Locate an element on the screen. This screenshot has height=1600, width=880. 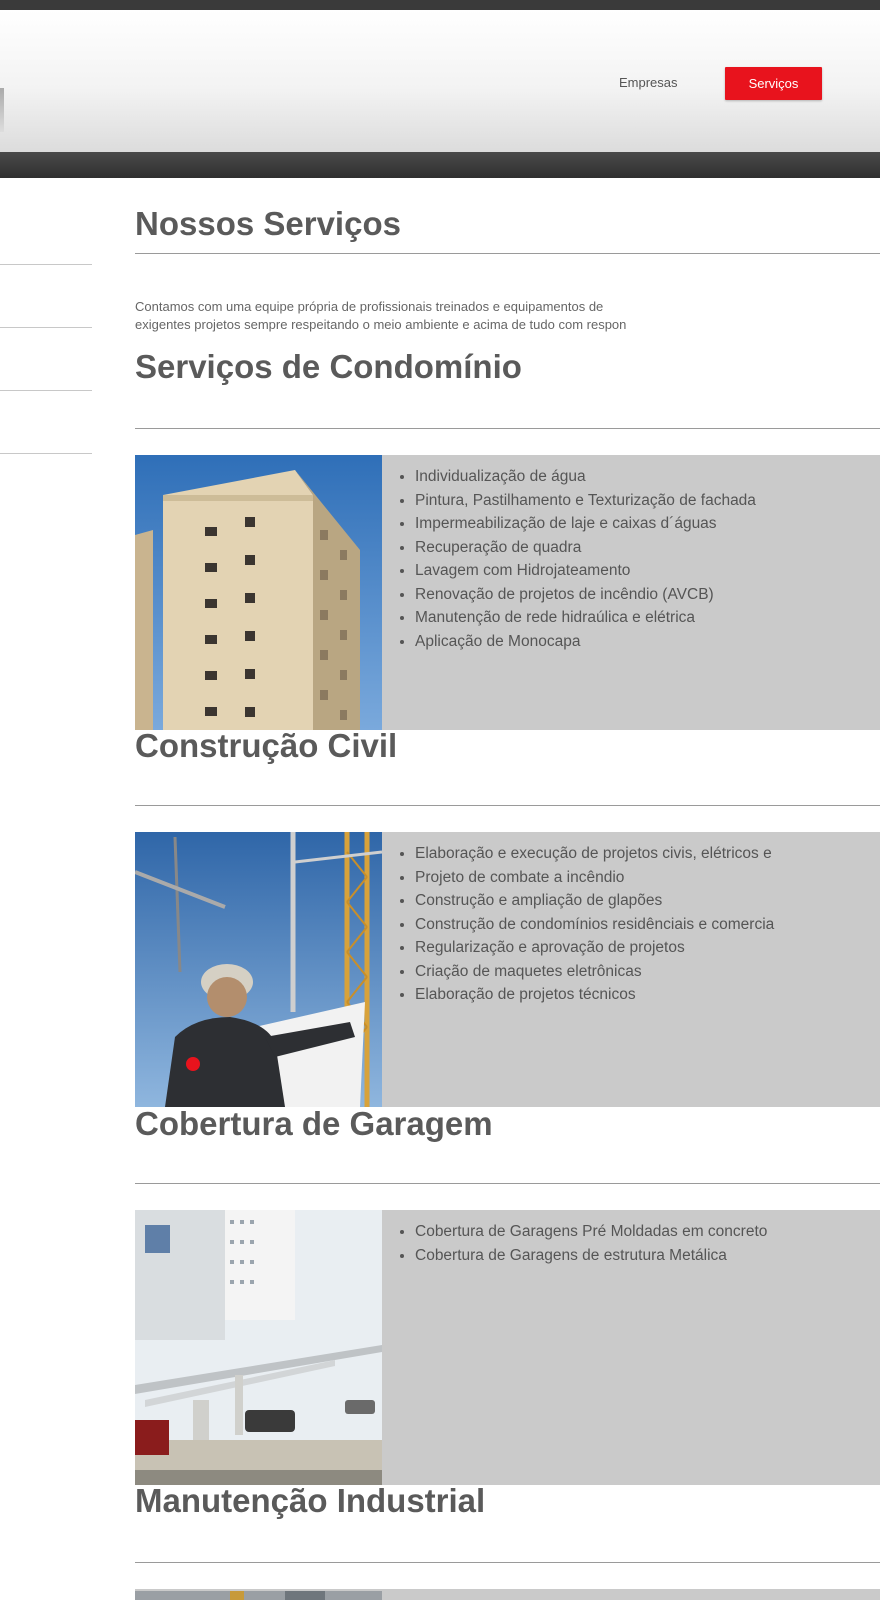
list-item: Construção e ampliação de glapões is located at coordinates (594, 901).